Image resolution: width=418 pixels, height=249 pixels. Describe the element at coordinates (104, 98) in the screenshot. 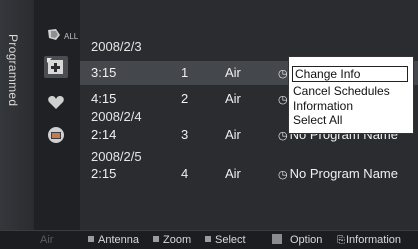

I see `row-time: 4:15` at that location.